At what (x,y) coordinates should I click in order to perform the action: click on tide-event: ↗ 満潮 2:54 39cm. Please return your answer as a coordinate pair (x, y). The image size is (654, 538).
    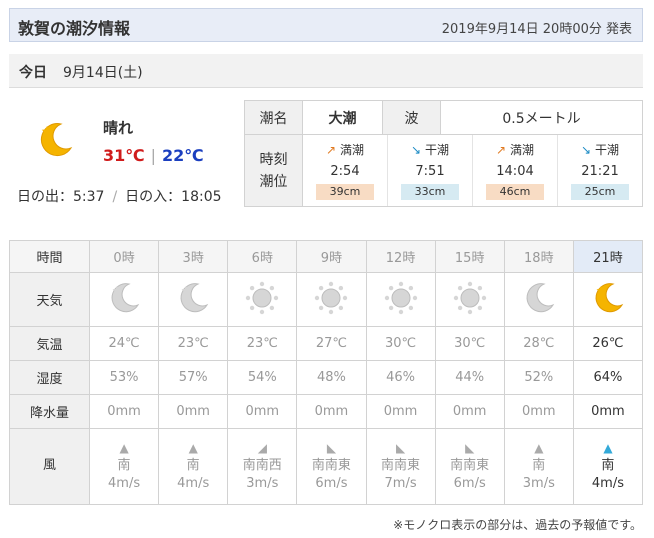
    Looking at the image, I should click on (345, 170).